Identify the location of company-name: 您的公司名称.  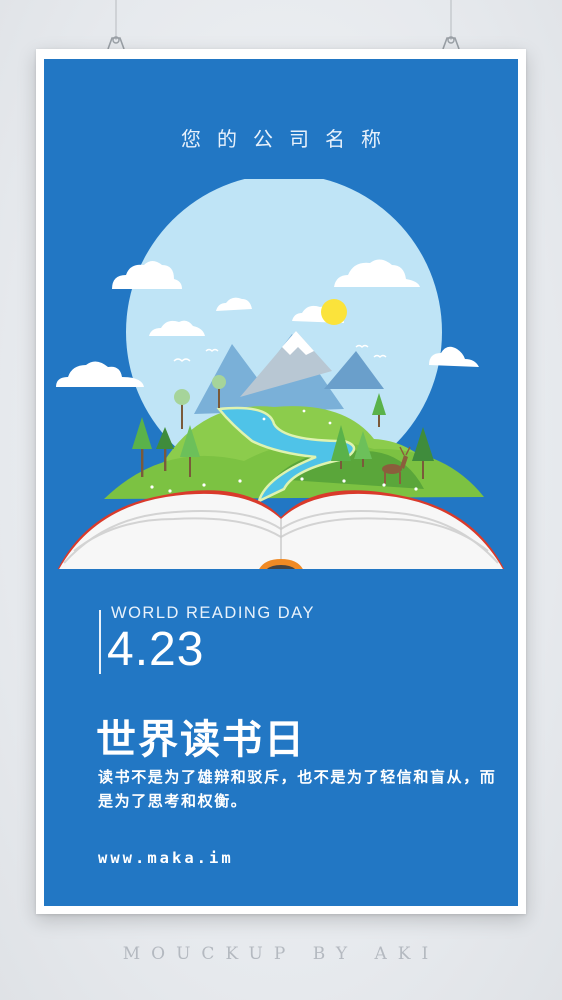
(289, 139).